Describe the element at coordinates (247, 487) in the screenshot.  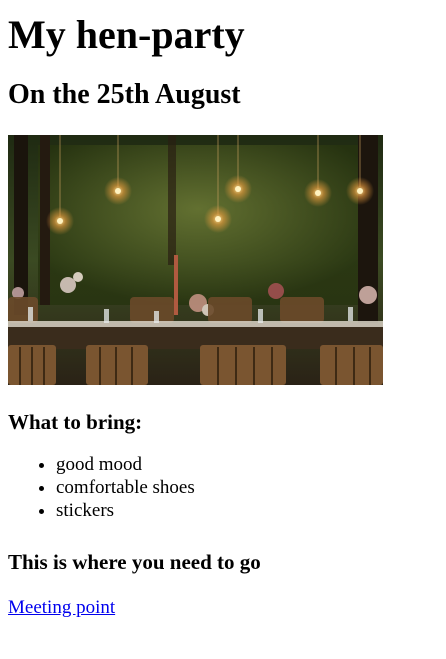
I see `list-item: comfortable shoes` at that location.